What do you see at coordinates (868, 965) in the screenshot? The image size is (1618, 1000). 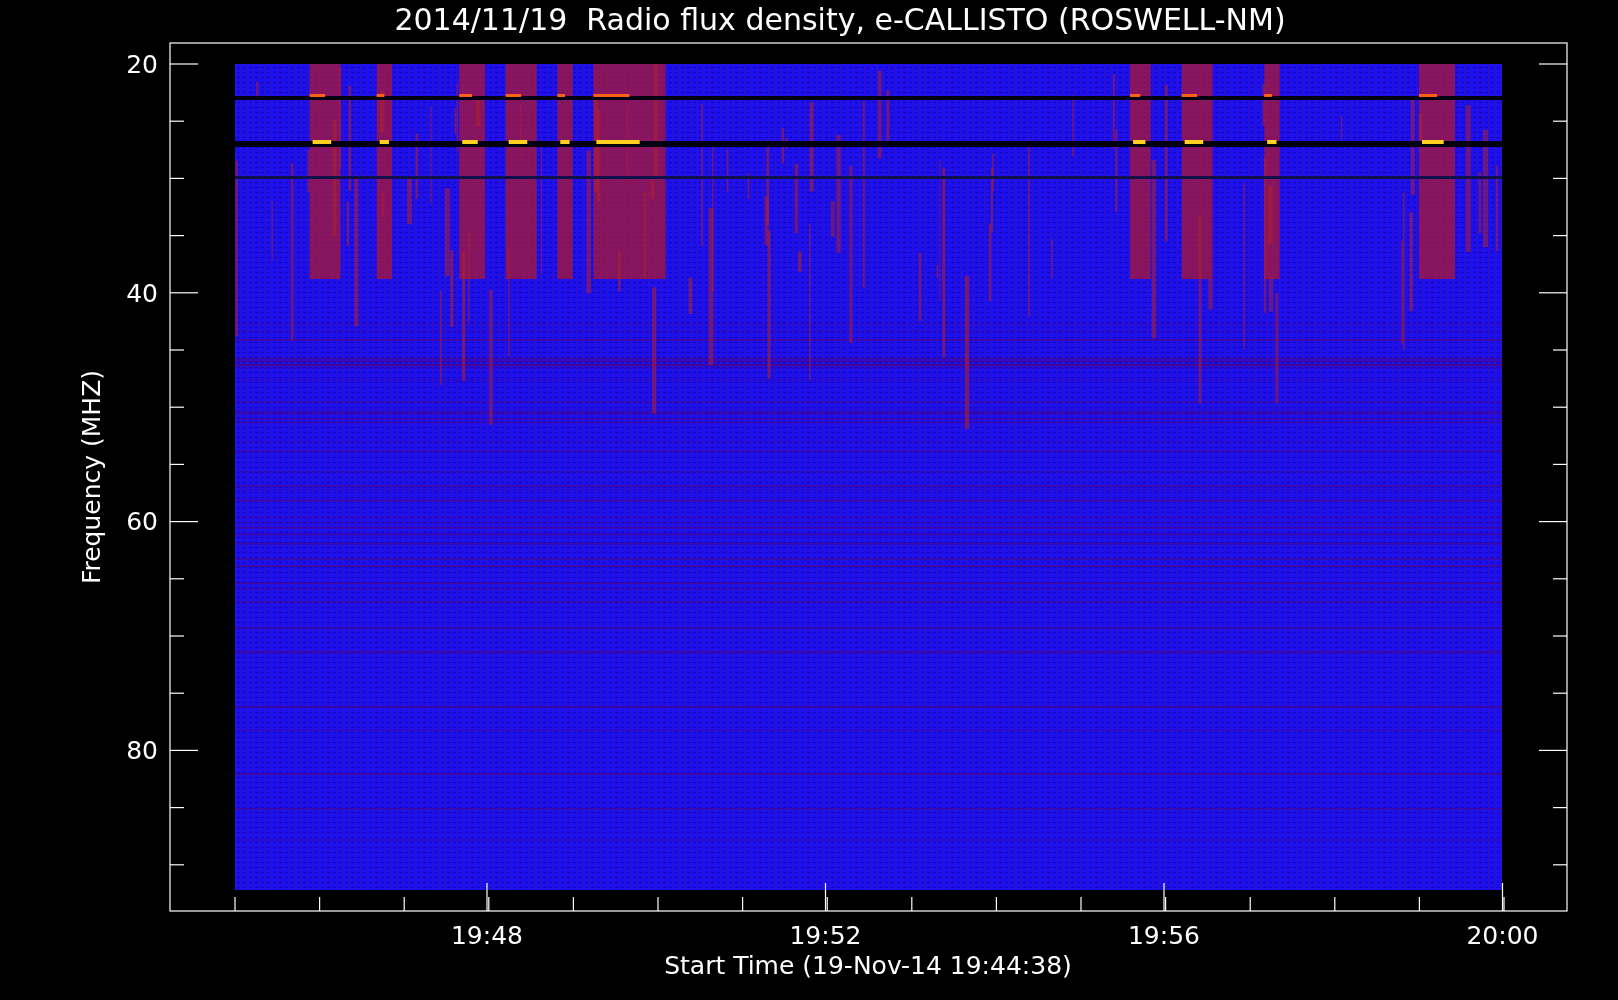 I see `axis-title: Start Time (19-Nov-14 19:44:38)` at bounding box center [868, 965].